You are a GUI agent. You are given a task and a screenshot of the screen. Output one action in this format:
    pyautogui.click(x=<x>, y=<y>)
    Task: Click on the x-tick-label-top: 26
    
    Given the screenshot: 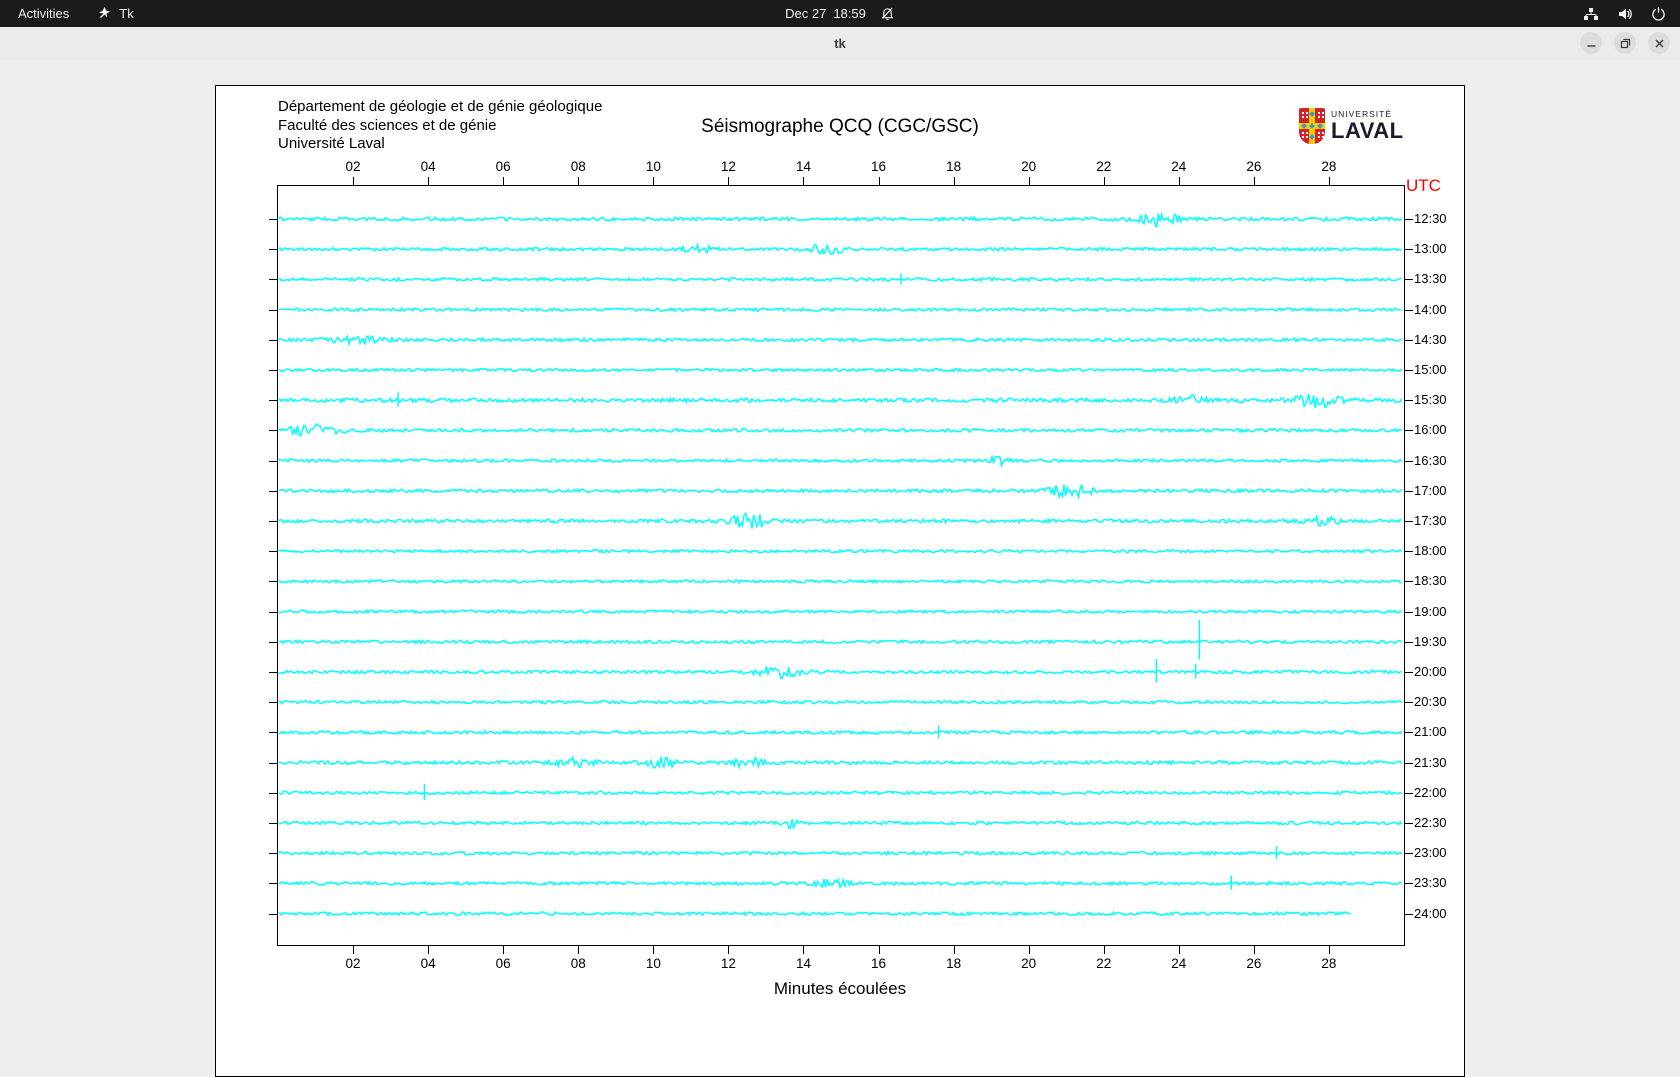 What is the action you would take?
    pyautogui.click(x=1254, y=166)
    